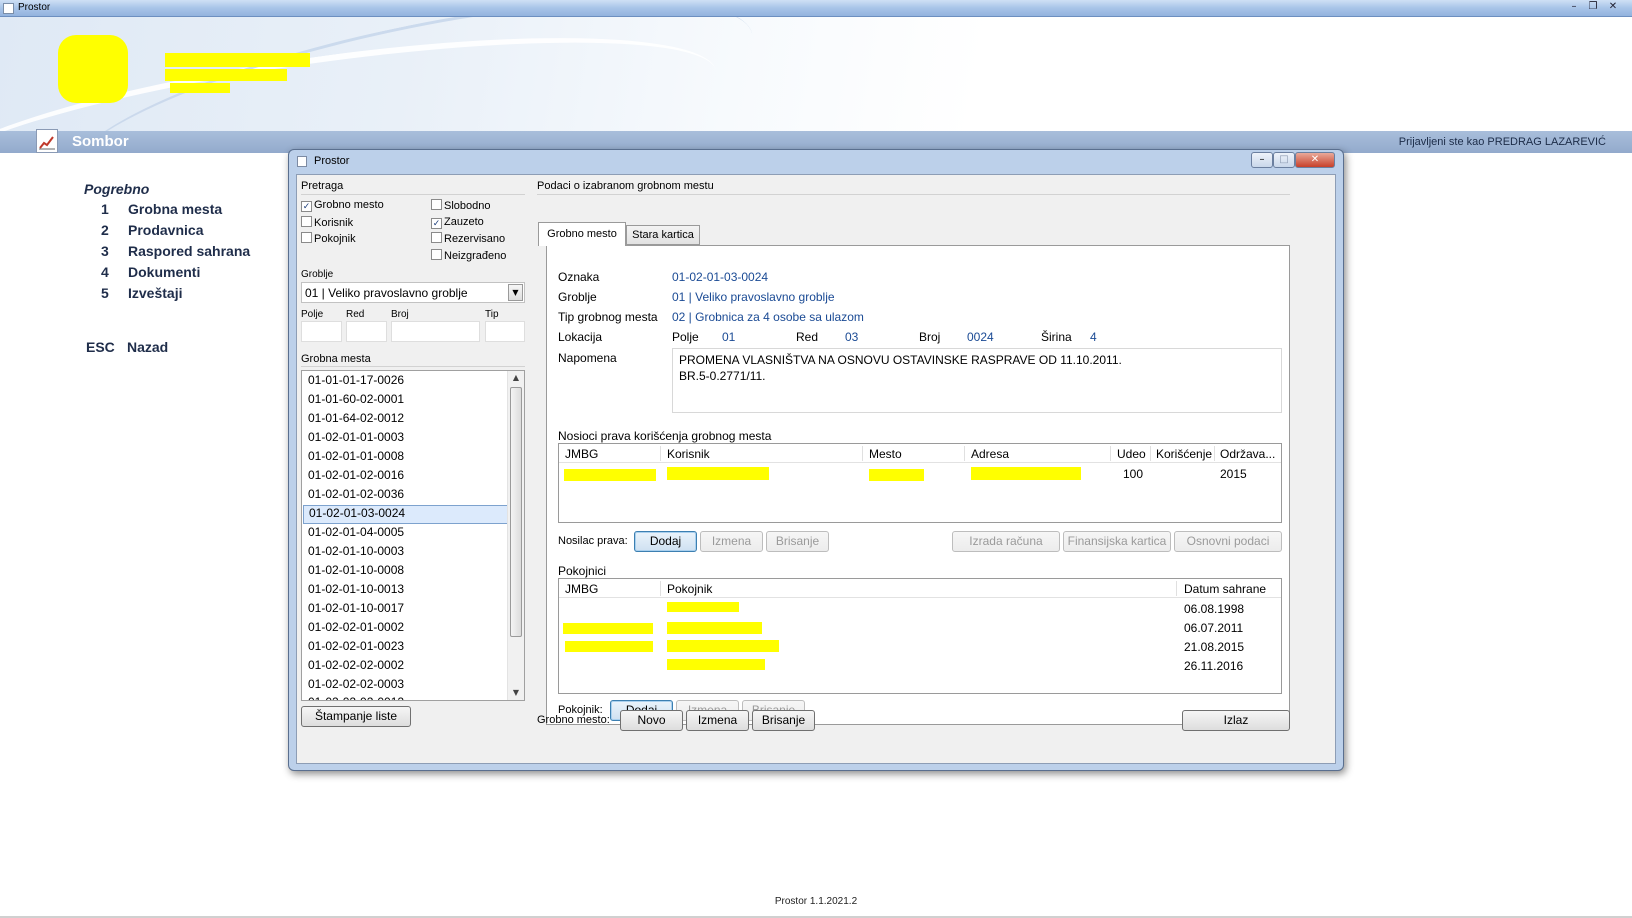 The height and width of the screenshot is (918, 1632). Describe the element at coordinates (816, 901) in the screenshot. I see `version-label: Prostor 1.1.2021.2` at that location.